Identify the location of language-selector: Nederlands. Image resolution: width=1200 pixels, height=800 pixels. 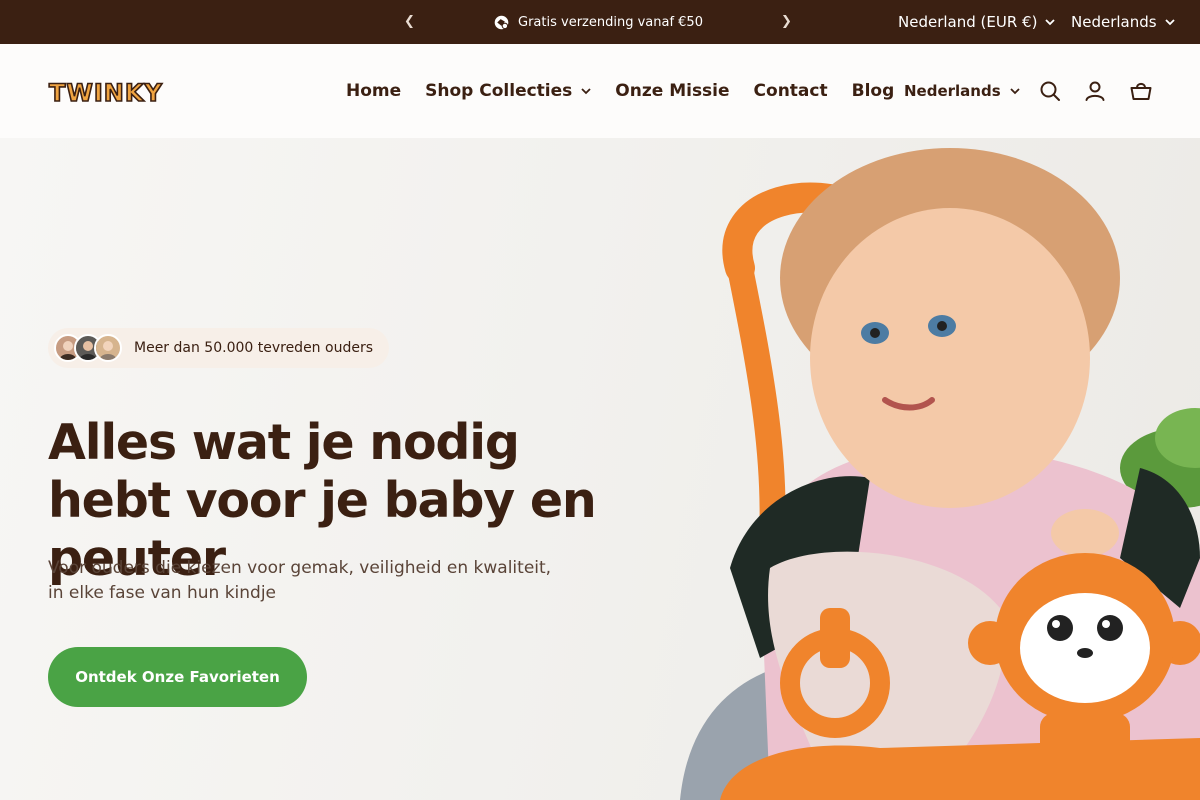
(962, 91).